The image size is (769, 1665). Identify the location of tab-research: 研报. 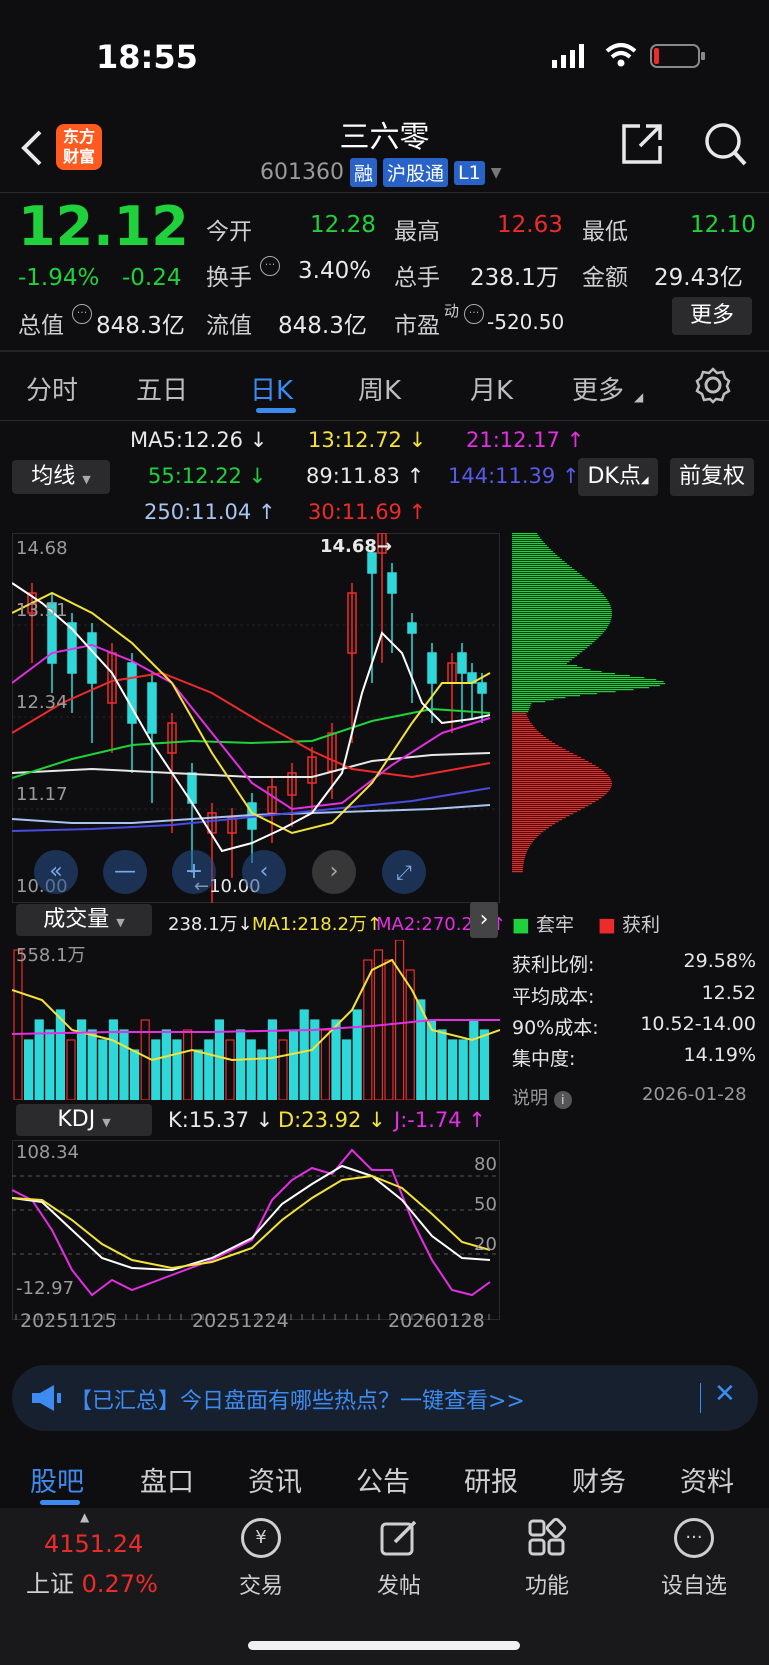
(491, 1479).